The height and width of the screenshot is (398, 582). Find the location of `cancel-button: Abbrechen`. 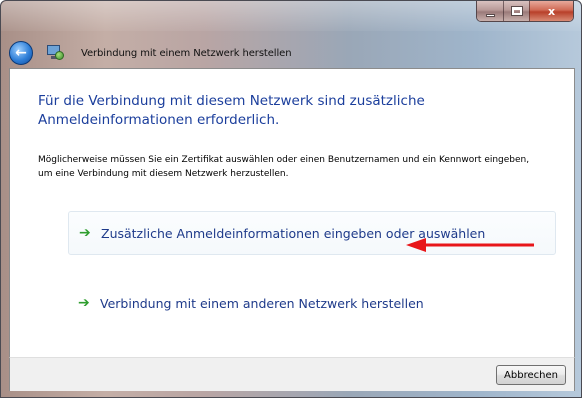

cancel-button: Abbrechen is located at coordinates (531, 375).